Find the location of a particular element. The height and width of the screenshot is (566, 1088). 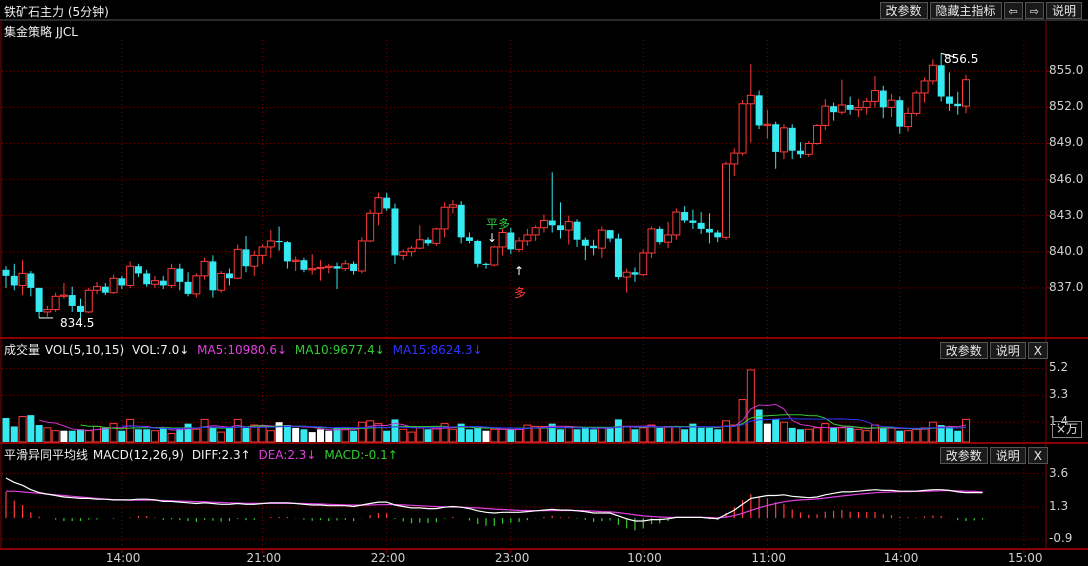

time-tick-label: 10:00 is located at coordinates (644, 558).